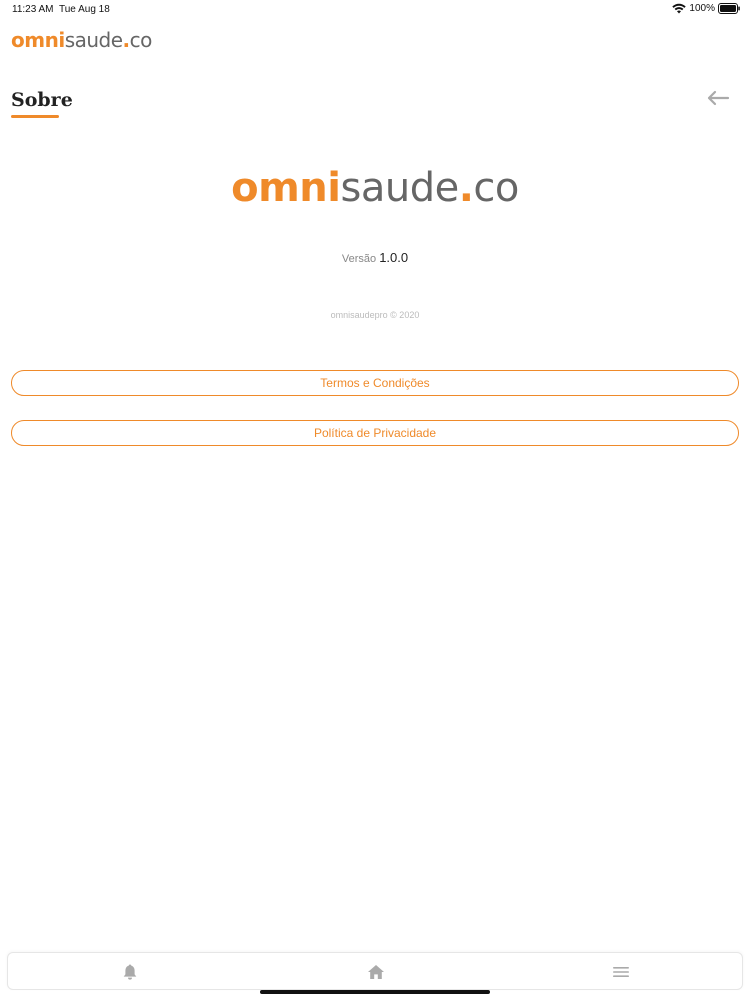 The height and width of the screenshot is (1000, 750). I want to click on nav-menu, so click(621, 972).